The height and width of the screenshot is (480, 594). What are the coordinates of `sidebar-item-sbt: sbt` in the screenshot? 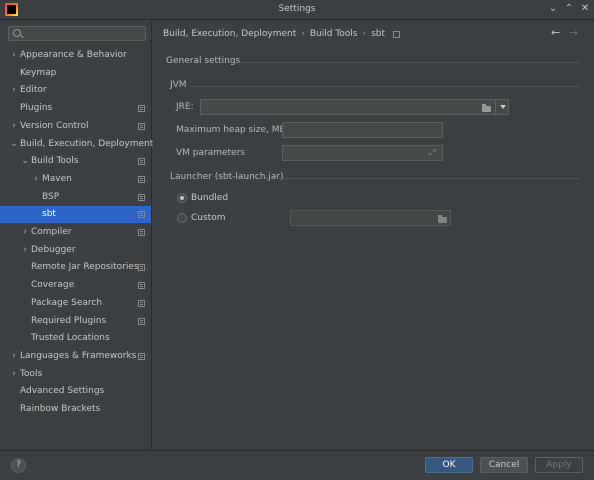 It's located at (75, 214).